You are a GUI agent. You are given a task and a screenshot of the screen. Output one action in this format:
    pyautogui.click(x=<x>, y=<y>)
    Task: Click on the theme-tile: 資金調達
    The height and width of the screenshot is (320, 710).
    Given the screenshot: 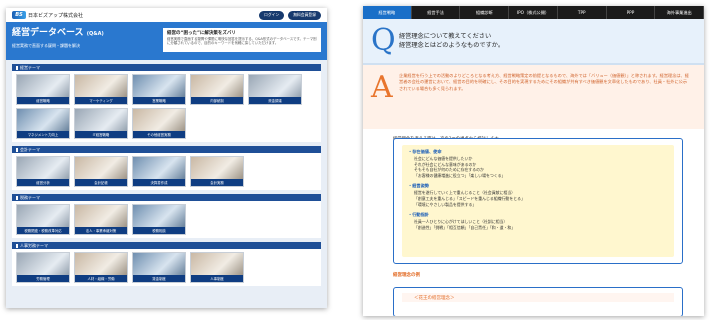 What is the action you would take?
    pyautogui.click(x=275, y=89)
    